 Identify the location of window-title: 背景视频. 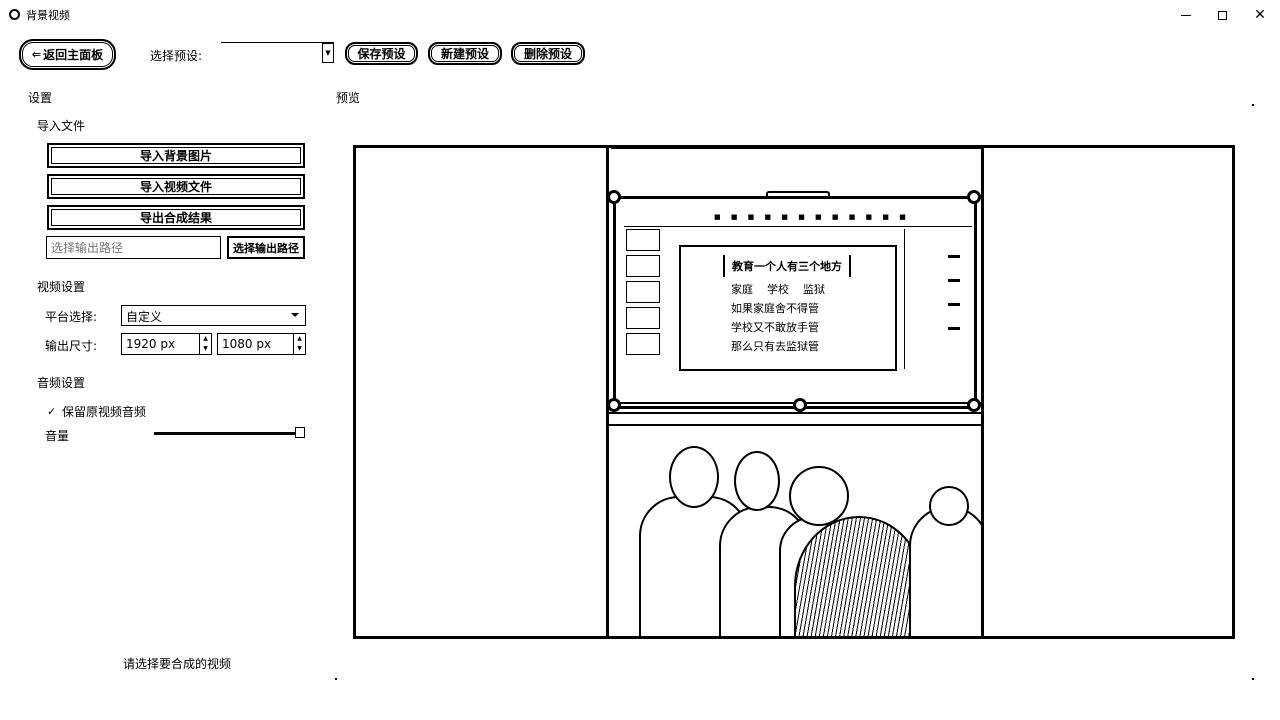
(48, 15).